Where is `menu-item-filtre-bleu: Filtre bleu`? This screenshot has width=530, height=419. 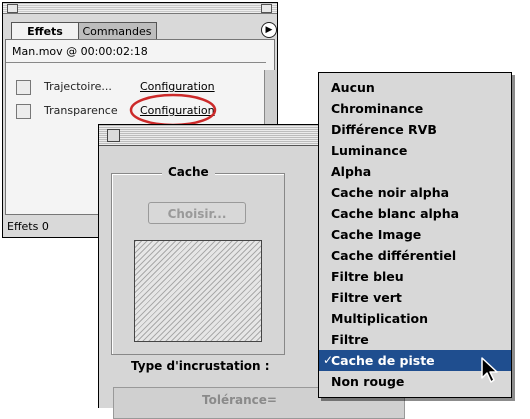 menu-item-filtre-bleu: Filtre bleu is located at coordinates (415, 276).